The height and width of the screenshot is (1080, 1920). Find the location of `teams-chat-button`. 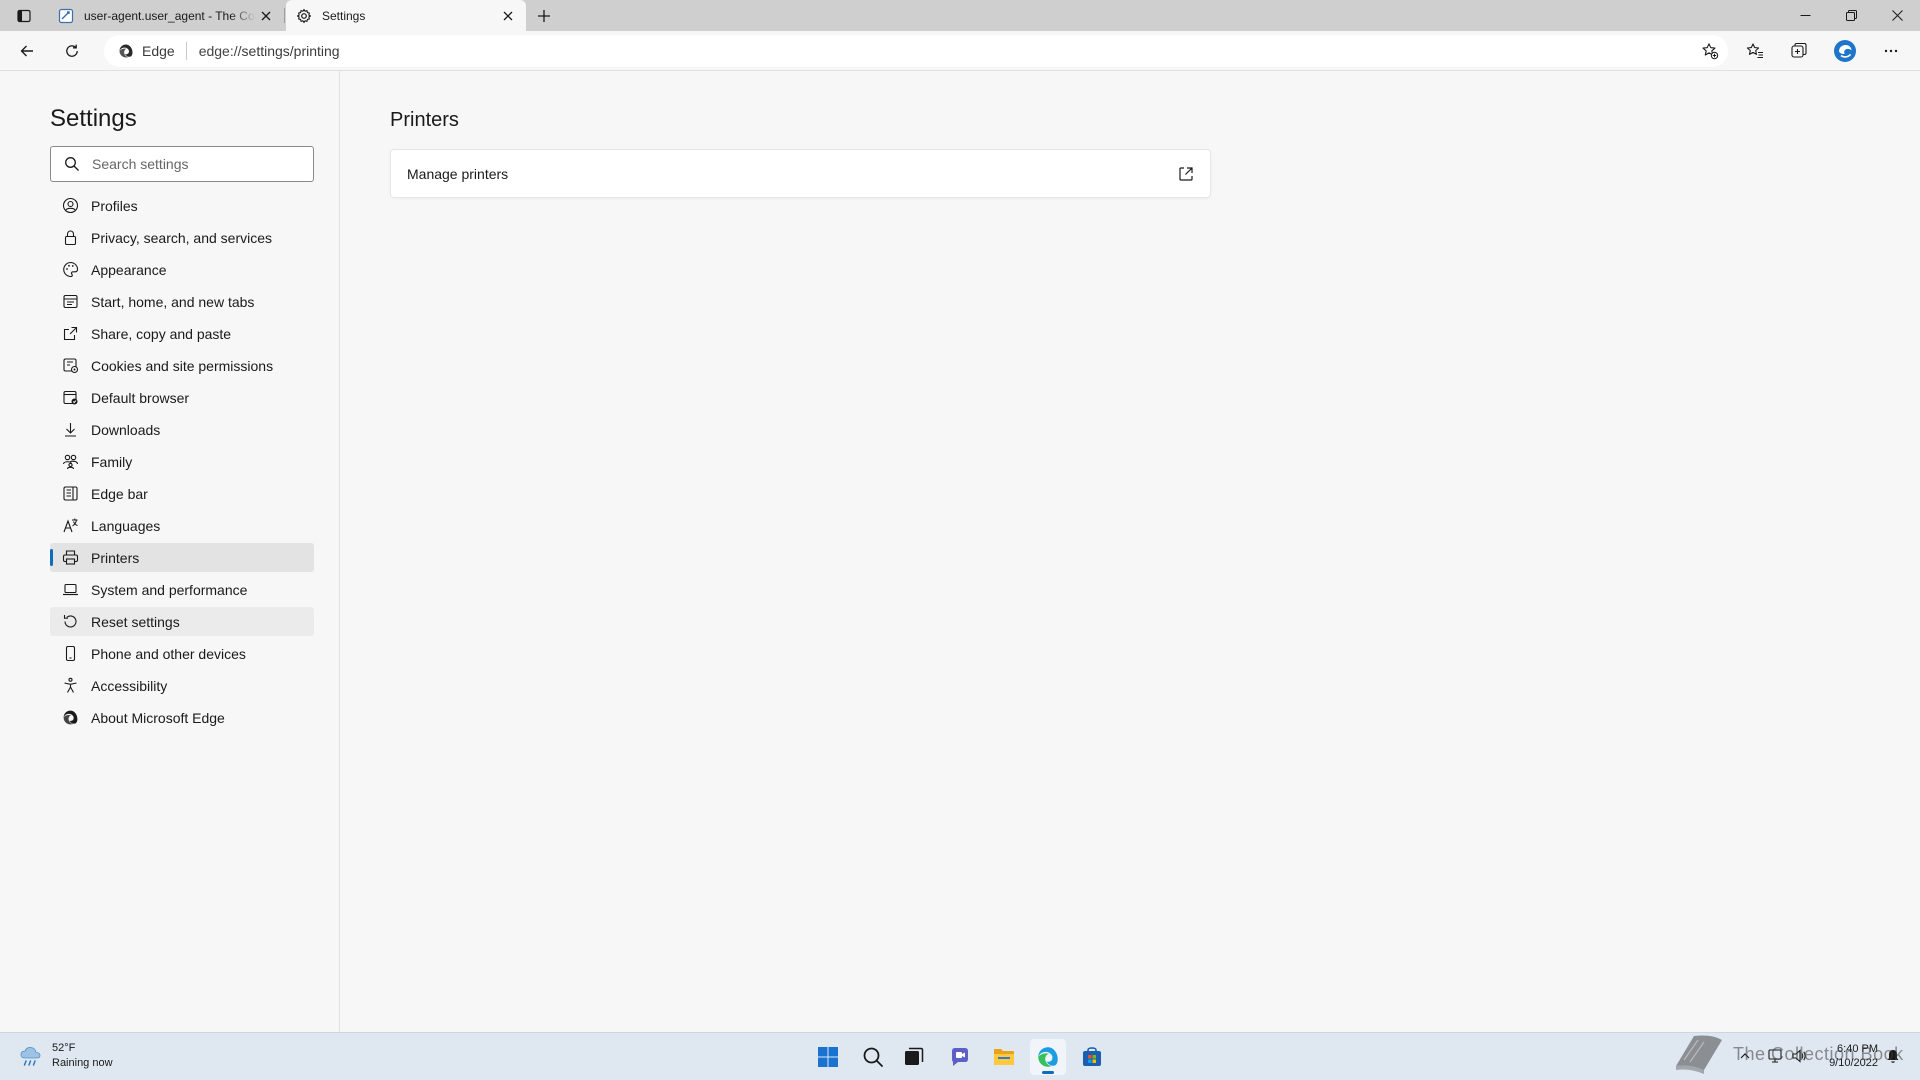

teams-chat-button is located at coordinates (960, 1057).